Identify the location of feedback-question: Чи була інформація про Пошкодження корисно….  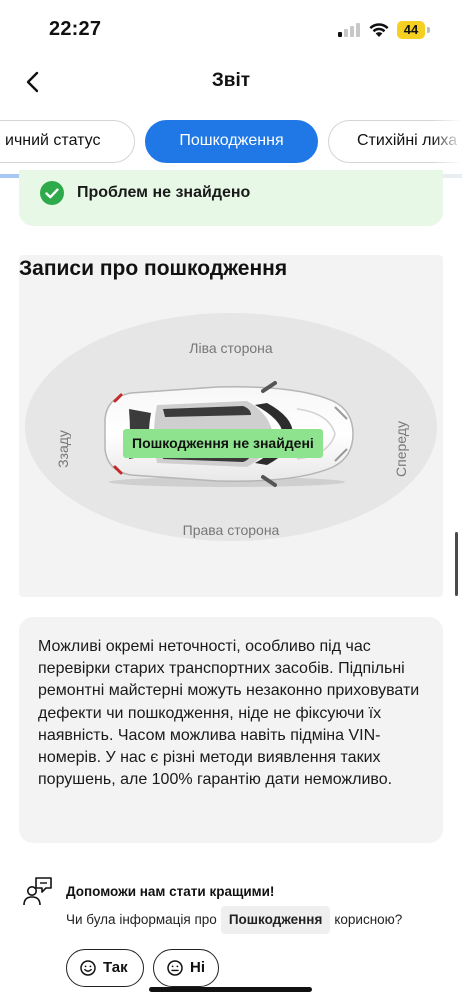
(234, 920).